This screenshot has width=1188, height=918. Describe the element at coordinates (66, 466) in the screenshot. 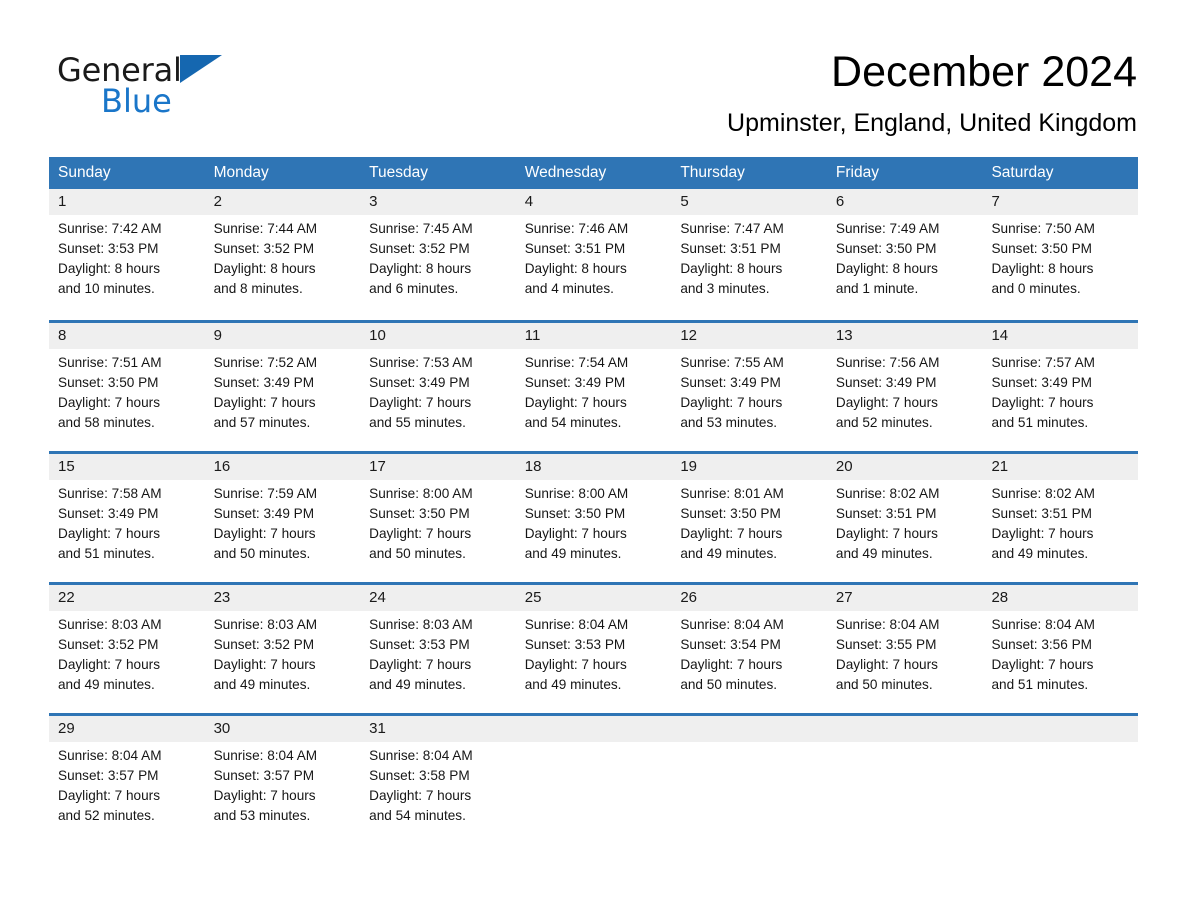

I see `day-number: 15` at that location.